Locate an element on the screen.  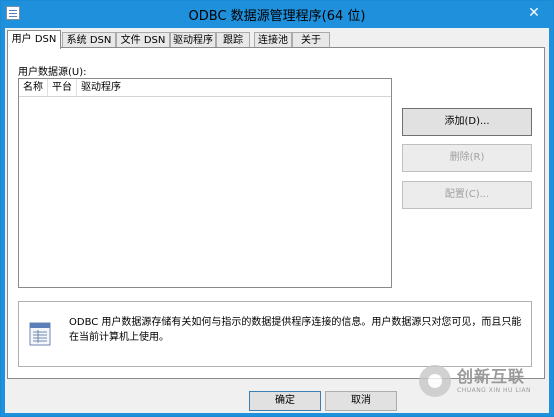
tab-about: 关于 is located at coordinates (311, 40).